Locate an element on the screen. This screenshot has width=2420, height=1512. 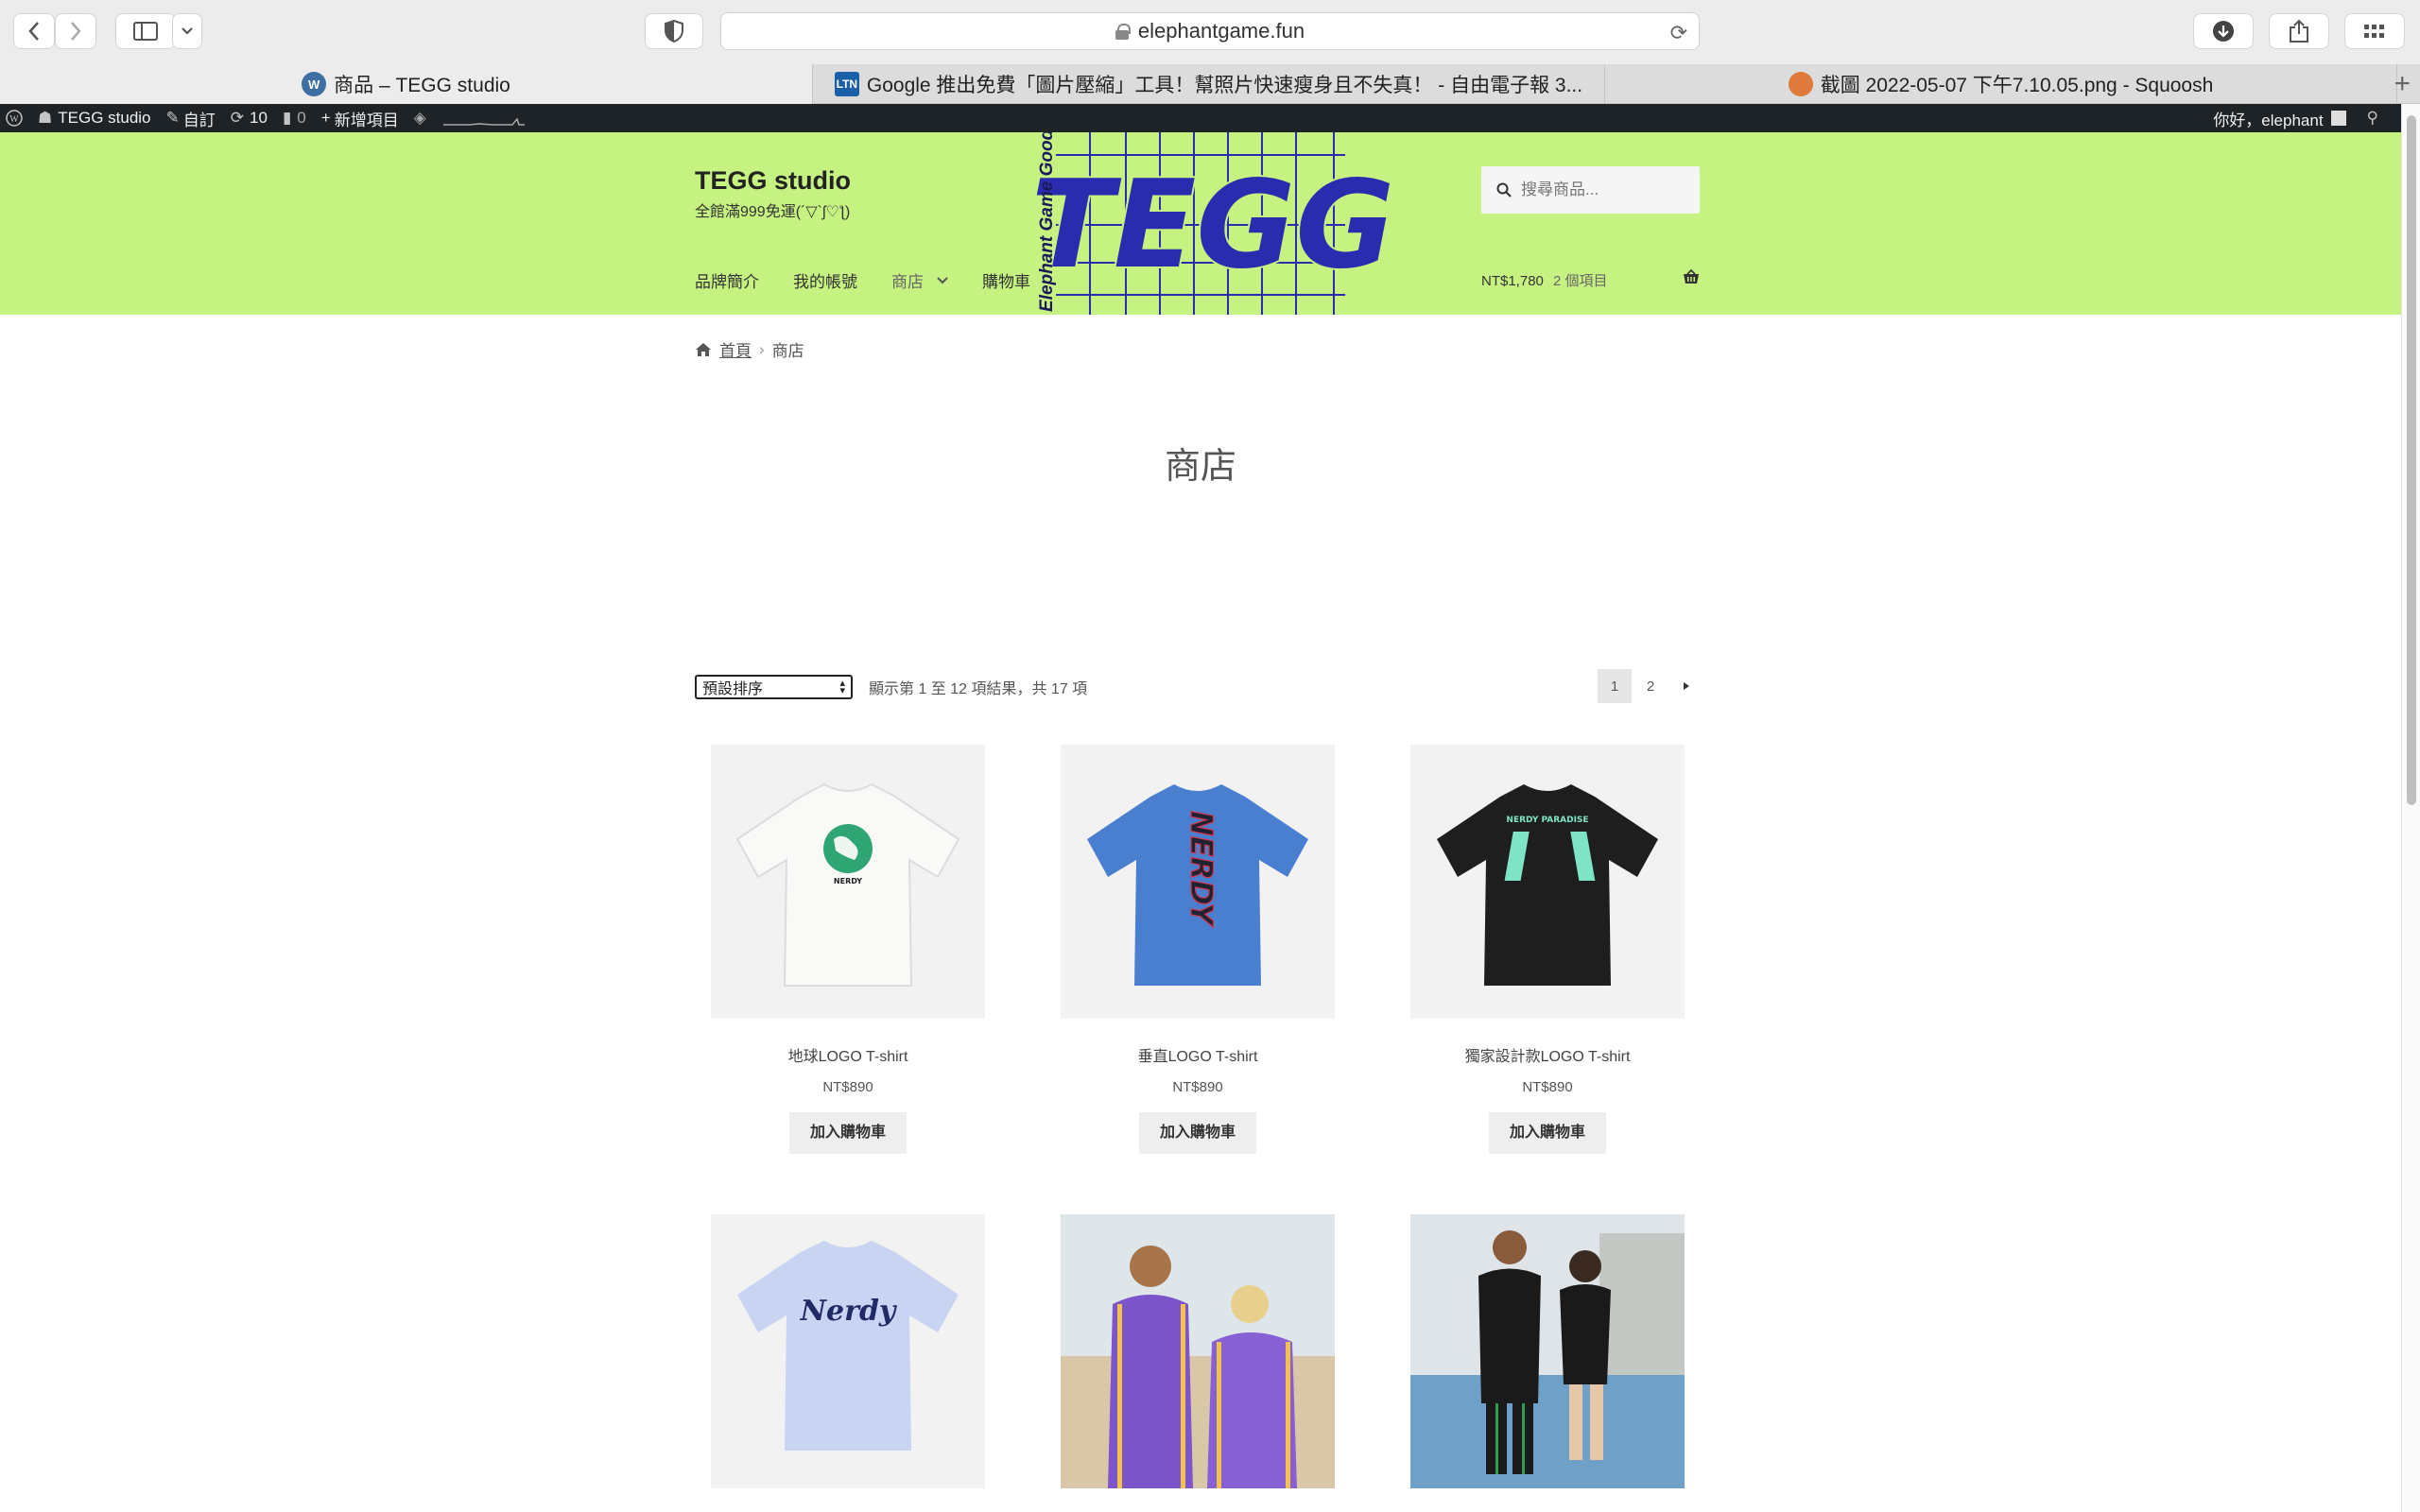
select-arrows-icon: ▴ ▾ is located at coordinates (842, 687).